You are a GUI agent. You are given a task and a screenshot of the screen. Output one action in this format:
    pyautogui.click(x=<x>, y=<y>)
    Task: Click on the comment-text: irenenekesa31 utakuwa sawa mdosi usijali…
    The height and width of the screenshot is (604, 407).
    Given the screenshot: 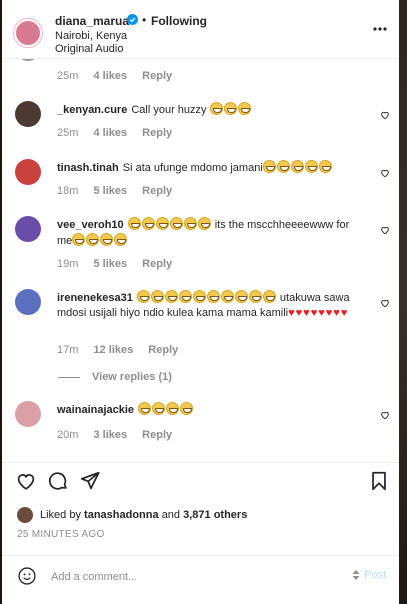 What is the action you would take?
    pyautogui.click(x=212, y=305)
    